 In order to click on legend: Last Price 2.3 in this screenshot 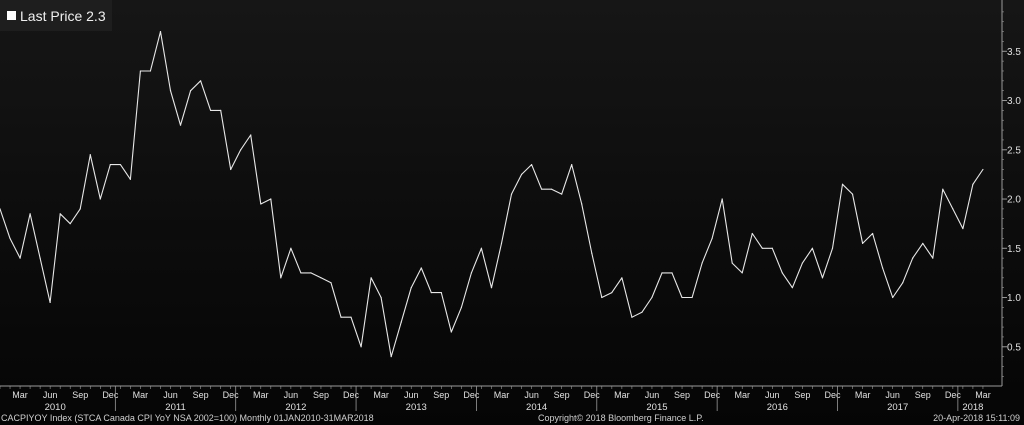, I will do `click(56, 15)`.